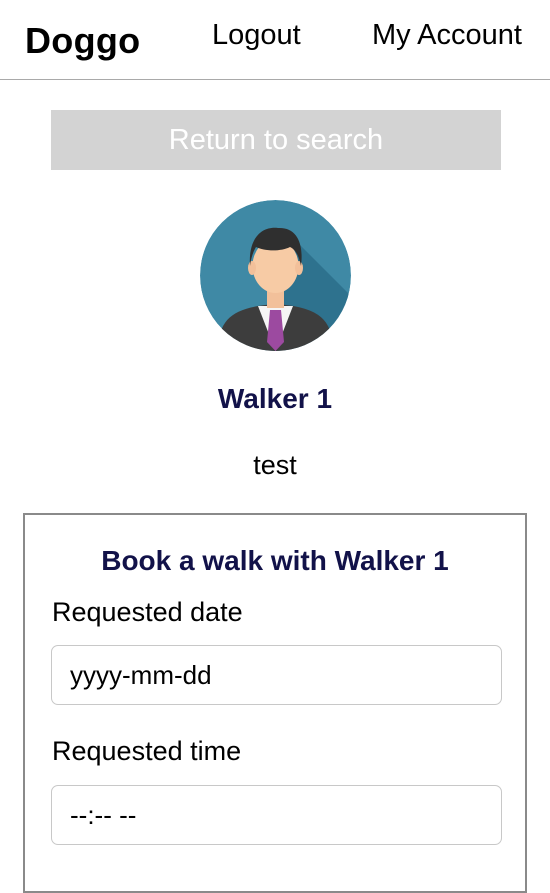  I want to click on time-placeholder: --:-- --, so click(103, 814).